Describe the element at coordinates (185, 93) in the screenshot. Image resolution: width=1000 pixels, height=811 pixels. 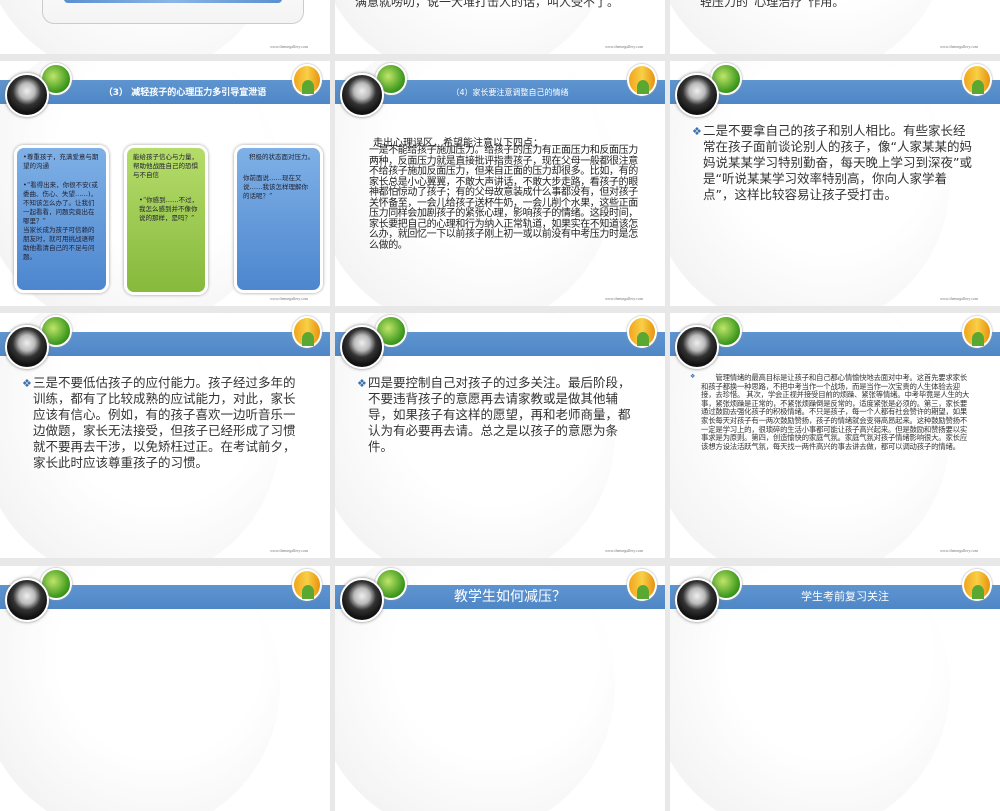
I see `slide-title: （3） 减轻孩子的心理压力多引导宣泄语` at that location.